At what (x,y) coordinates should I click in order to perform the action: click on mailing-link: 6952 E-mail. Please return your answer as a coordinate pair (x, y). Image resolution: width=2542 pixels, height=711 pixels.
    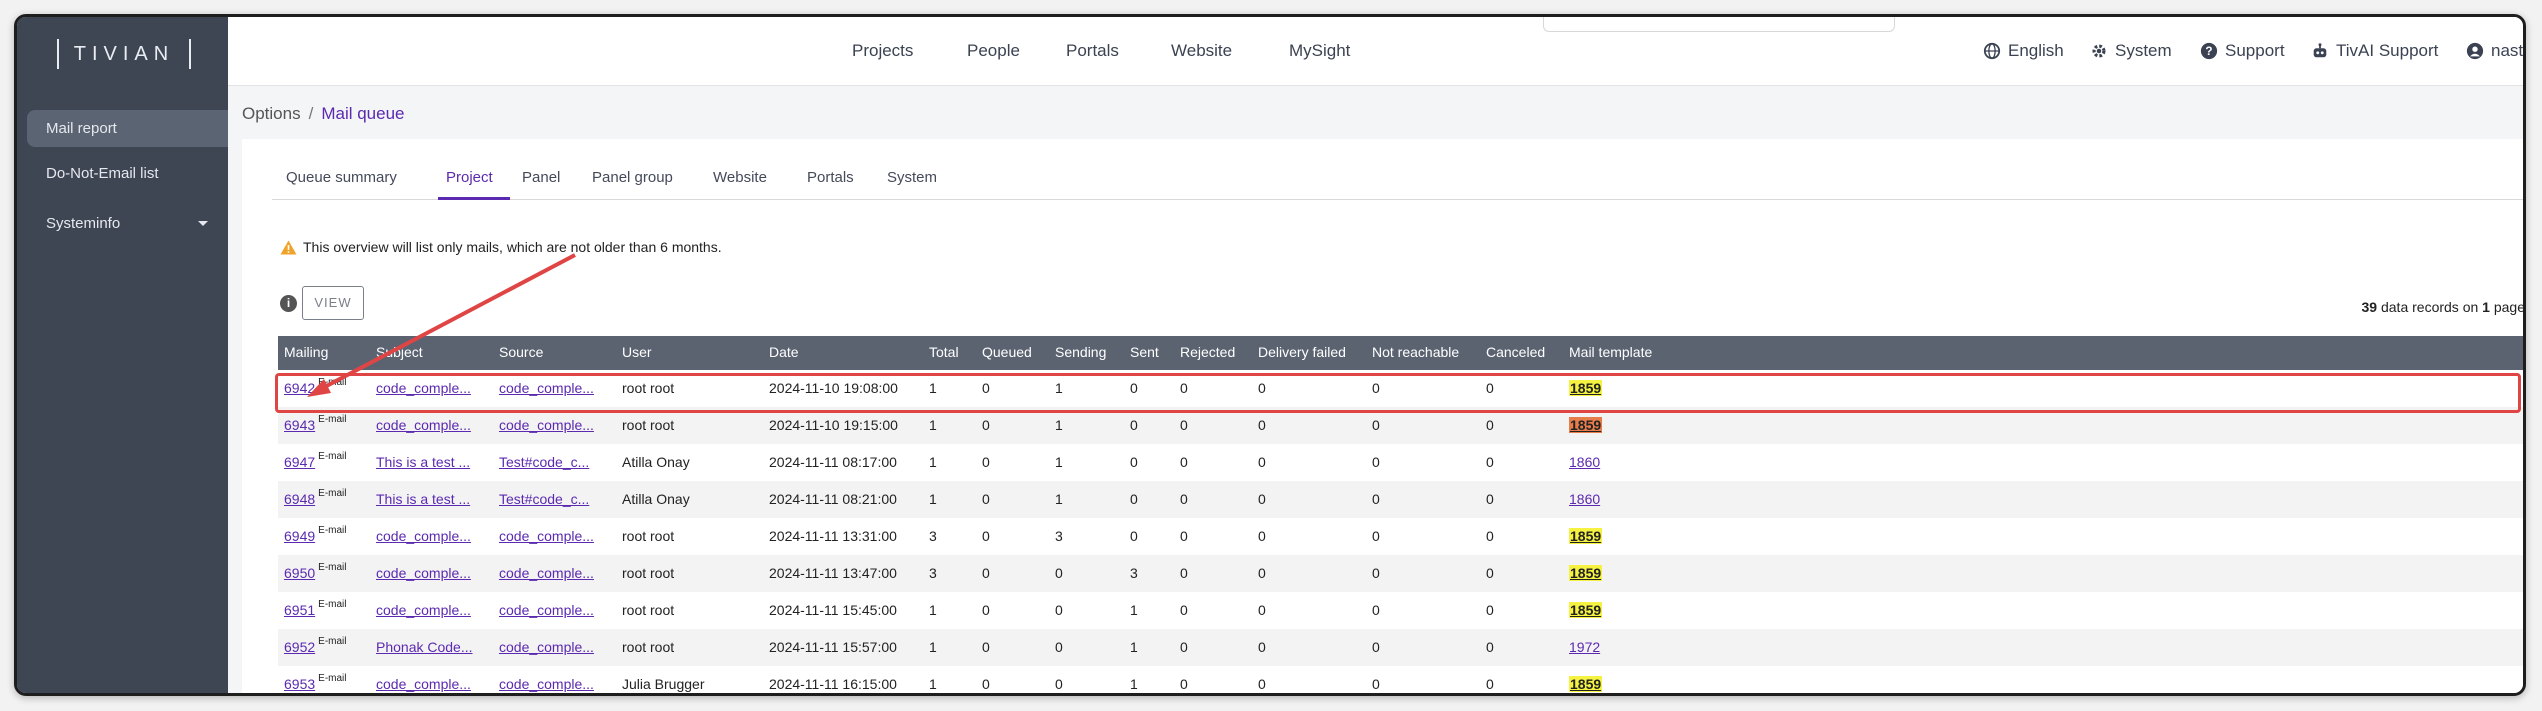
    Looking at the image, I should click on (315, 645).